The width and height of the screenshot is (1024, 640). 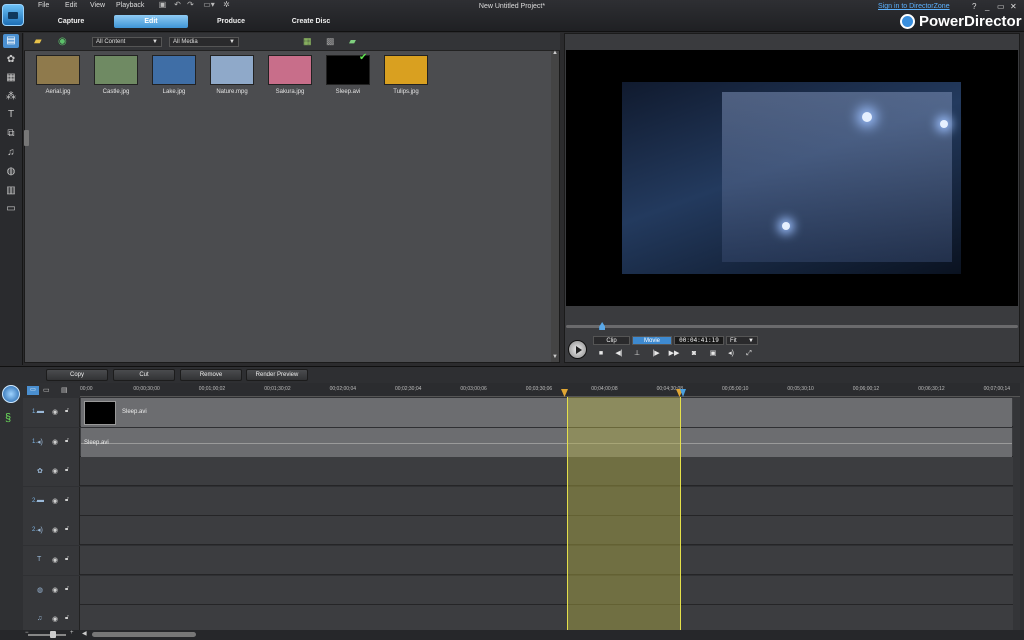 I want to click on zoom-slider-knob, so click(x=53, y=634).